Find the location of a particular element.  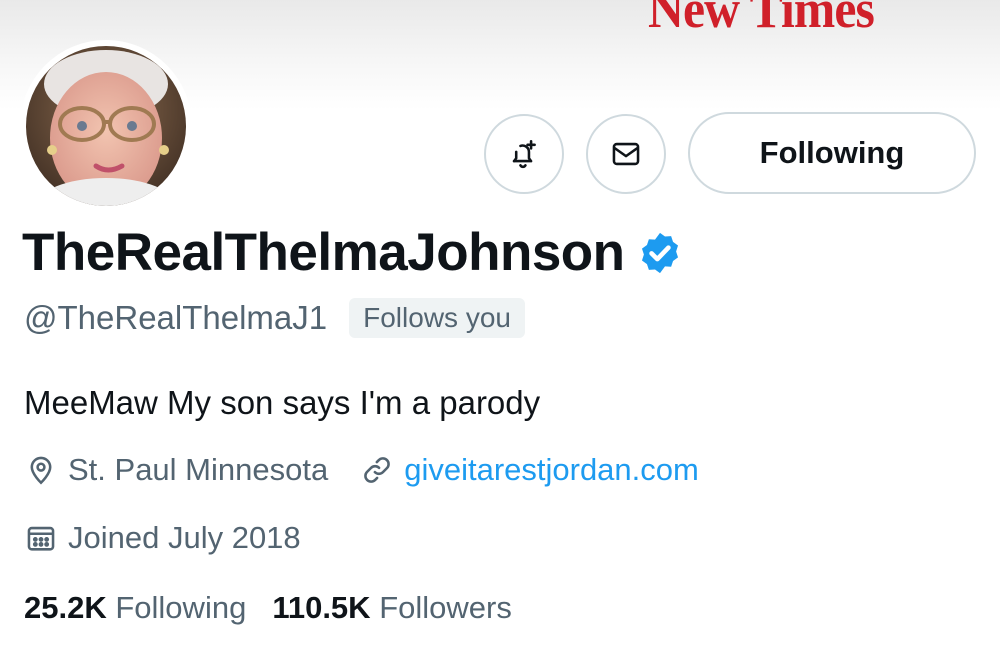

profile-meta-row: St. Paul Minnesota giveitarestjordan.com is located at coordinates (361, 470).